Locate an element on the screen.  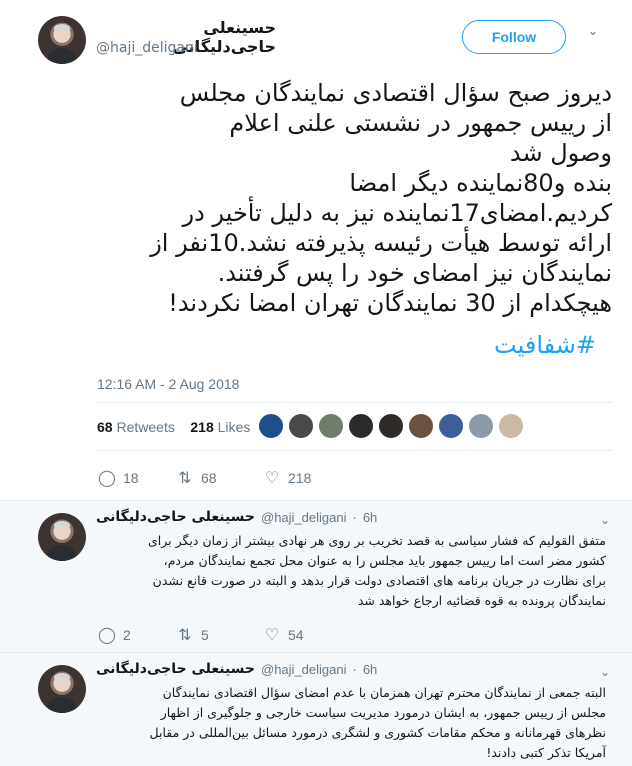
retweet-count: 5 is located at coordinates (205, 635).